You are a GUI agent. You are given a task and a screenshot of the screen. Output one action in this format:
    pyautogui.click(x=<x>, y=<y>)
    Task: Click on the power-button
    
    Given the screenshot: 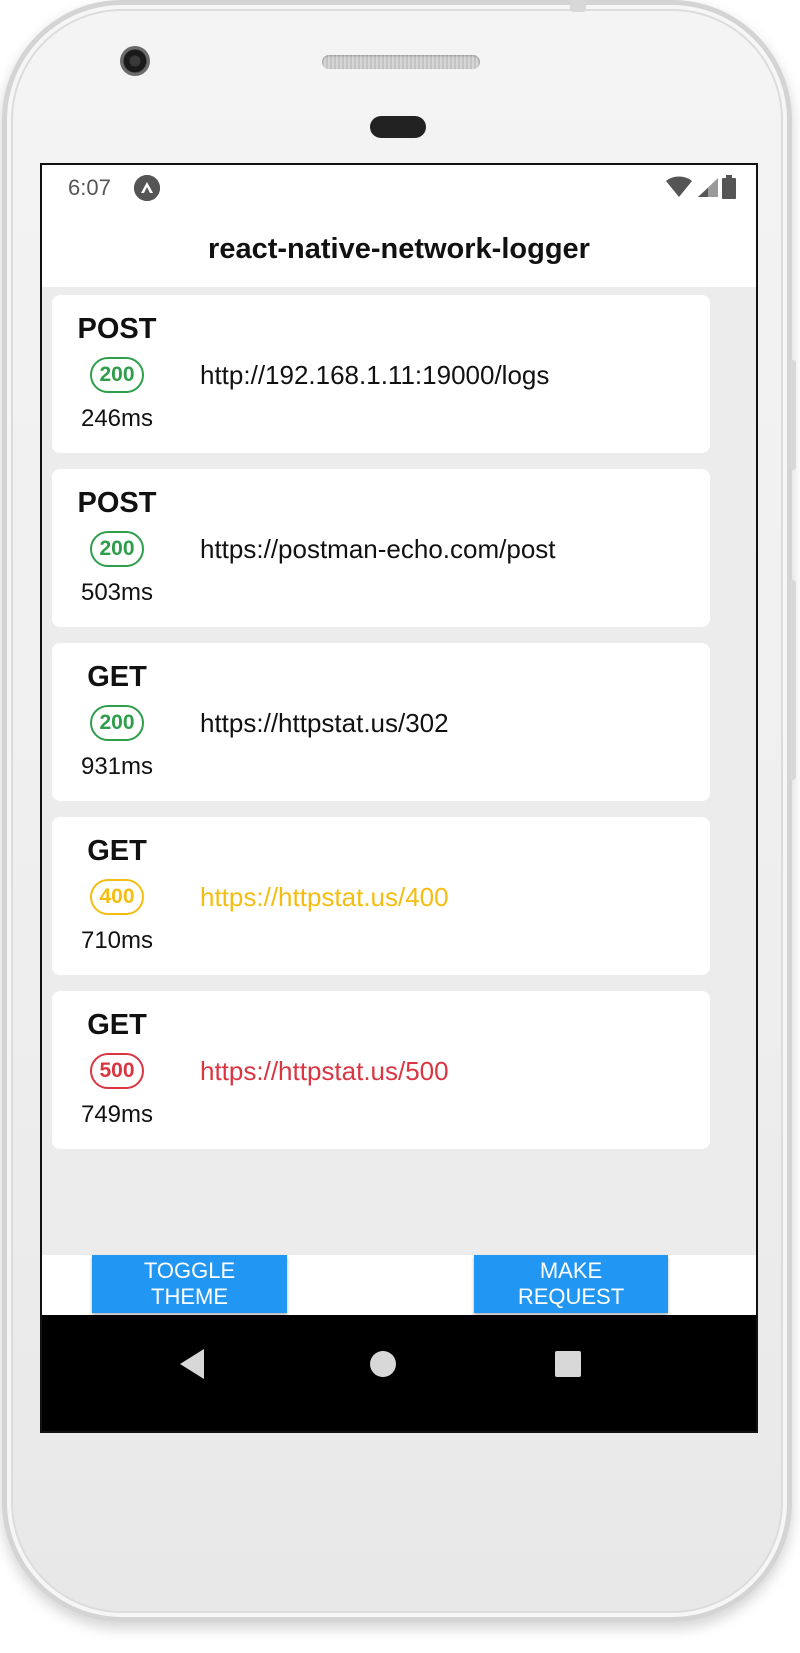 What is the action you would take?
    pyautogui.click(x=793, y=415)
    